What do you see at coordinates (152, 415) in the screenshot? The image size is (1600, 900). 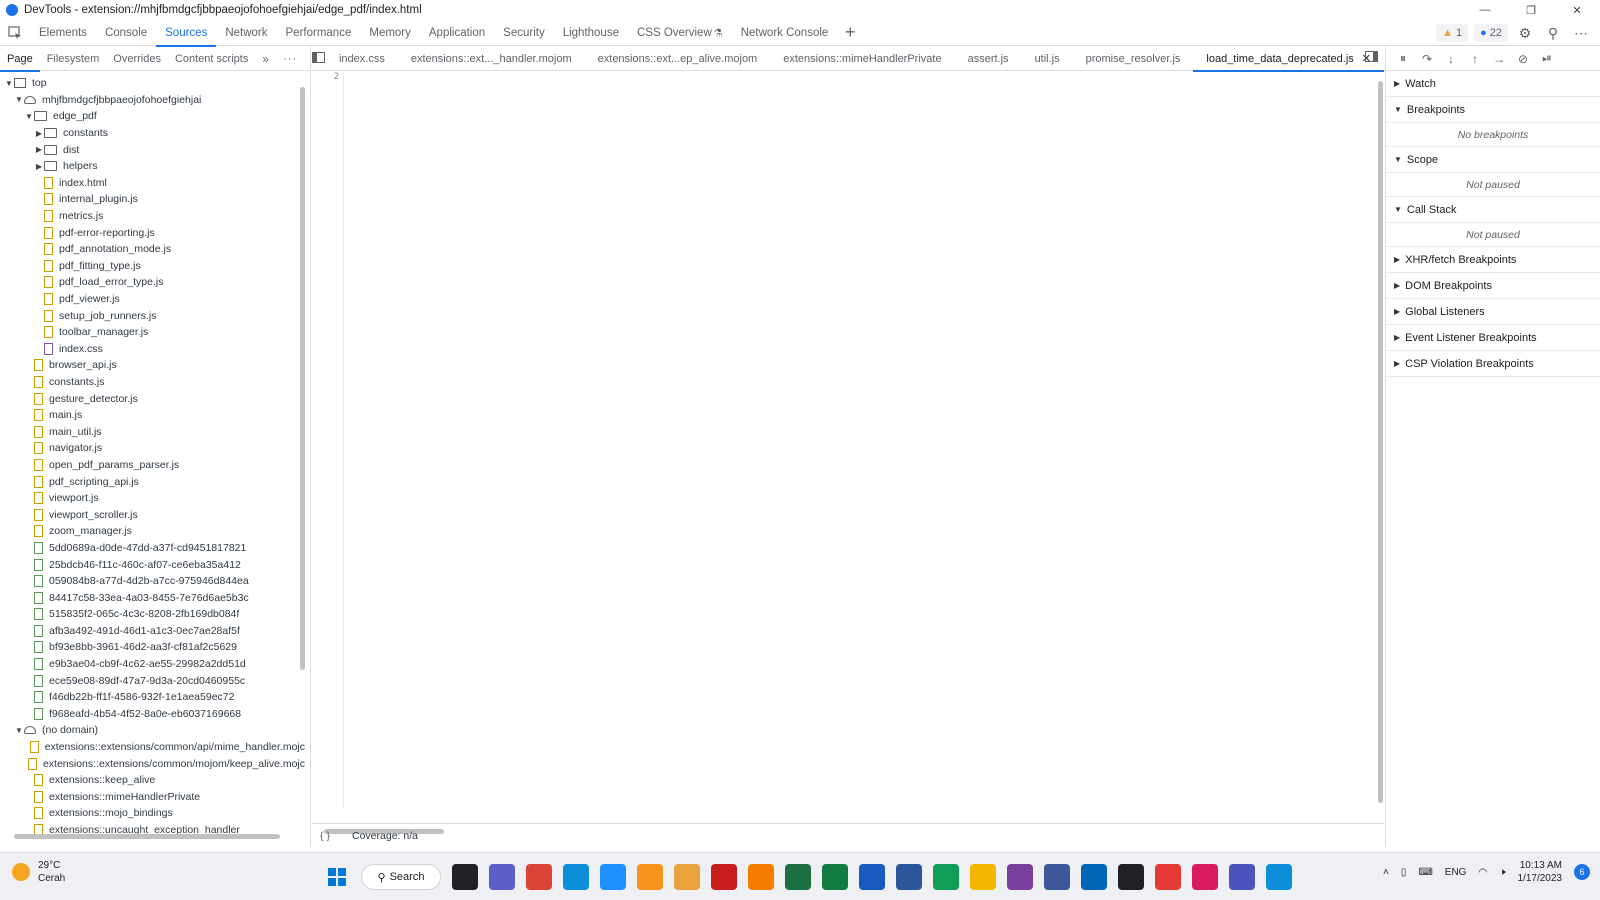 I see `file-tree-item: main.js` at bounding box center [152, 415].